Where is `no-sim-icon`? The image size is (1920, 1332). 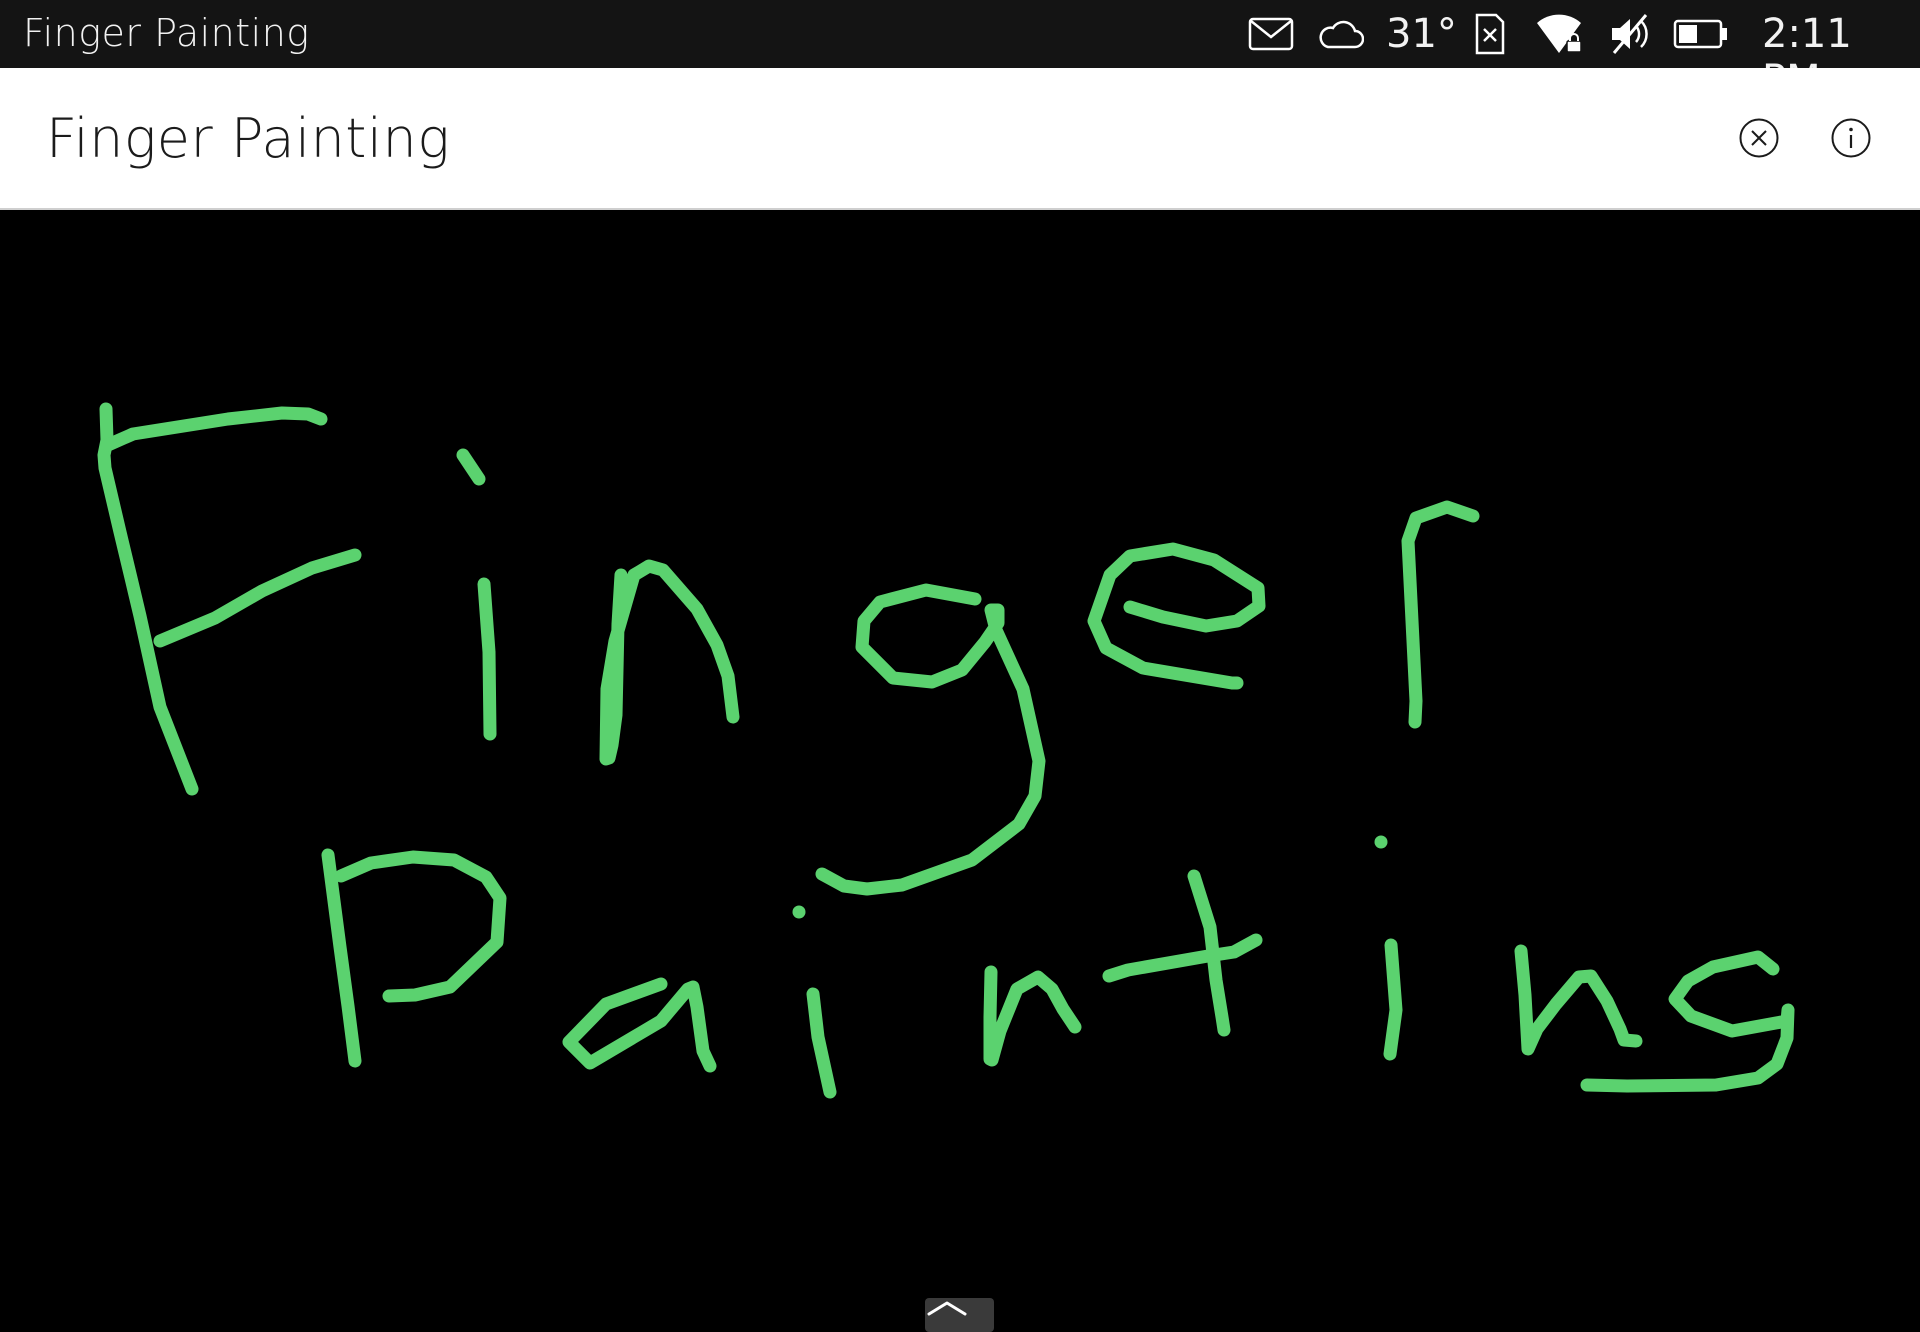 no-sim-icon is located at coordinates (1490, 34).